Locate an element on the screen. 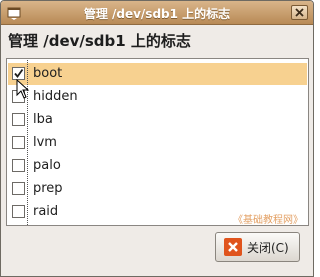 The width and height of the screenshot is (320, 277). flag-label: lvm is located at coordinates (45, 142).